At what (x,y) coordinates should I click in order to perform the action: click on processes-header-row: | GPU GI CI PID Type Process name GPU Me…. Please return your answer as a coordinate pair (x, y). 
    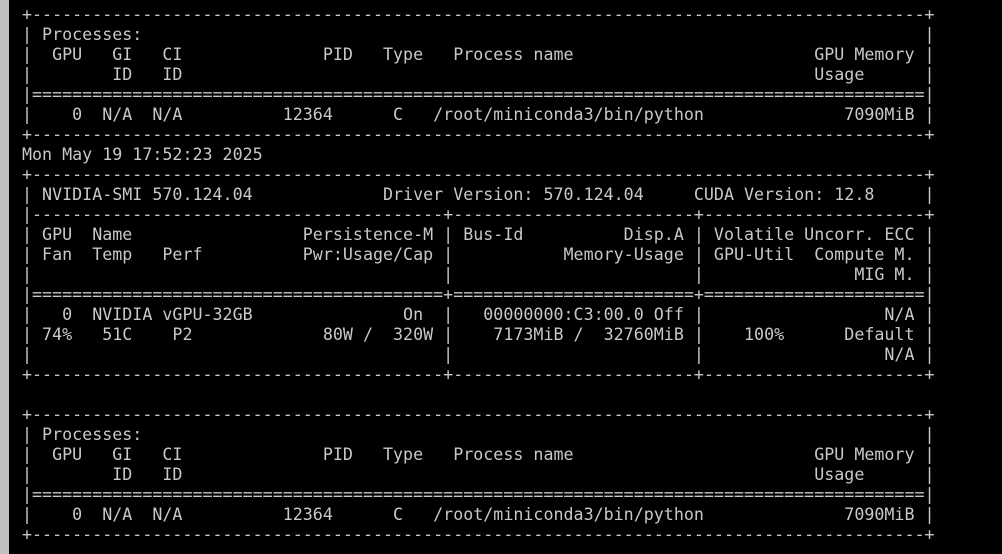
    Looking at the image, I should click on (478, 54).